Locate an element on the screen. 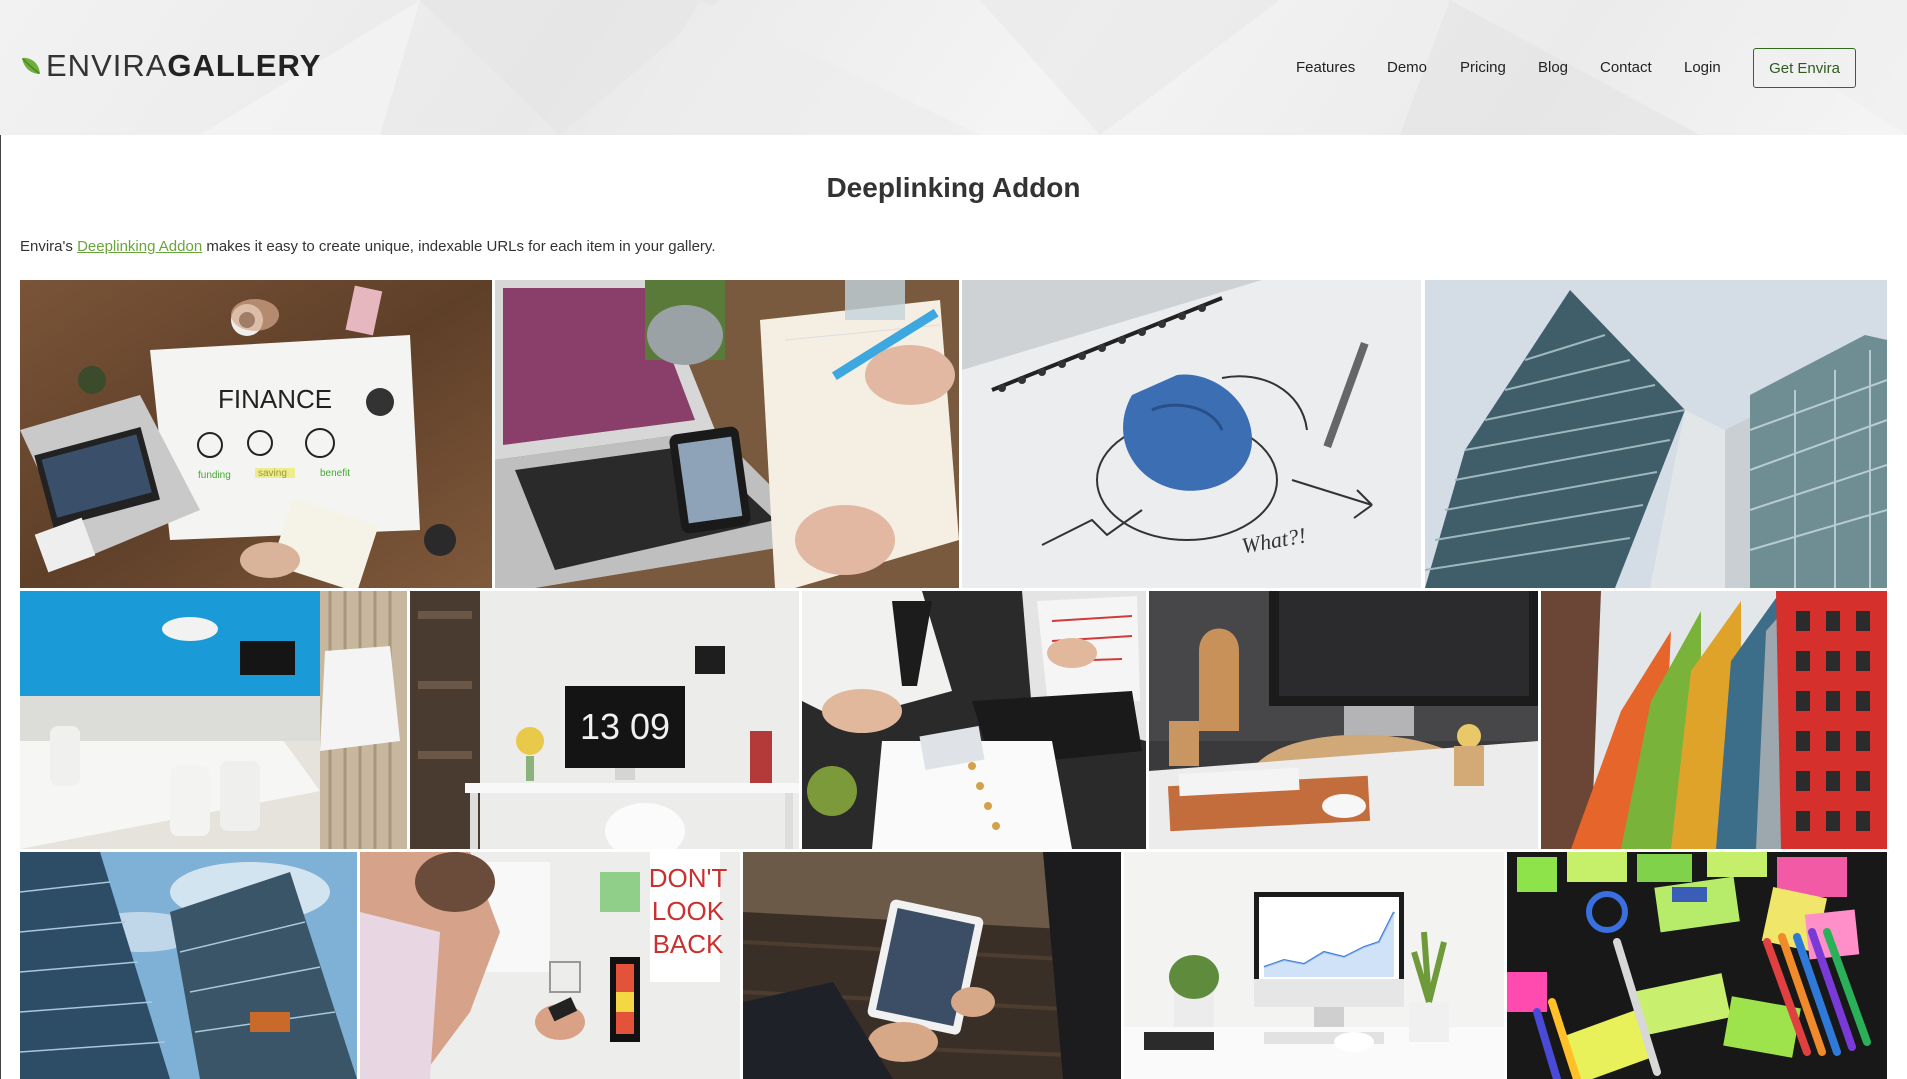 The image size is (1907, 1079). svg-text: benefit is located at coordinates (335, 473).